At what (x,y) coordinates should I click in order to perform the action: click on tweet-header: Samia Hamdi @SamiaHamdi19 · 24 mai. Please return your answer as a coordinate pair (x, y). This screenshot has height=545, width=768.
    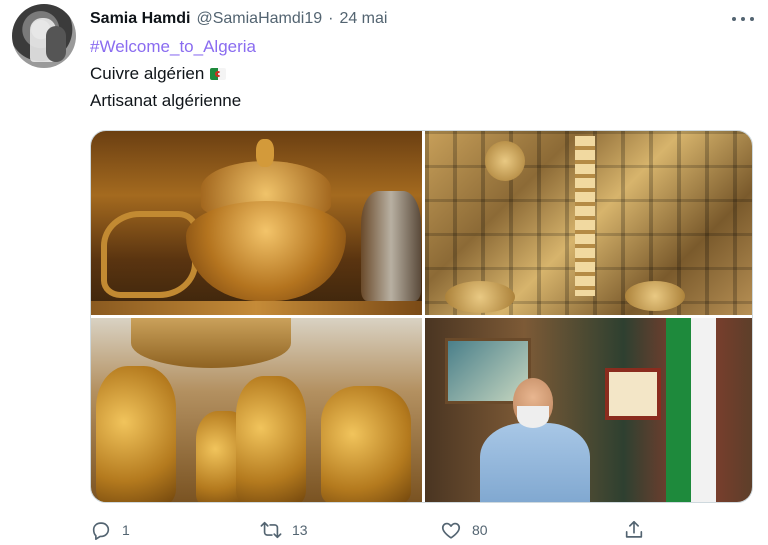
    Looking at the image, I should click on (238, 19).